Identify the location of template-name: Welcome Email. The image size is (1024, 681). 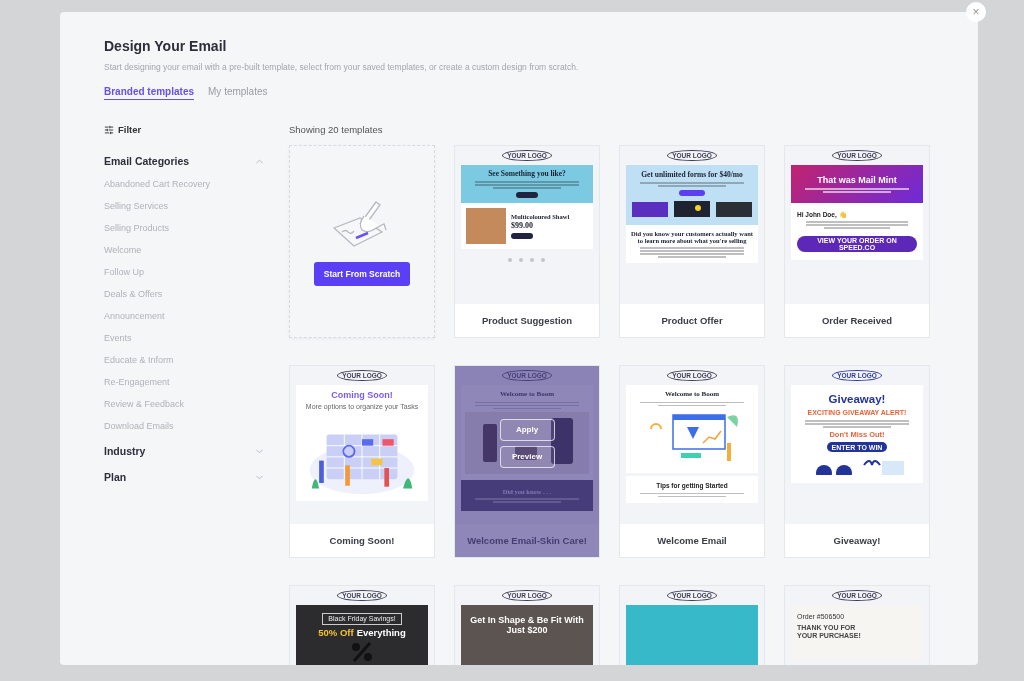
(692, 541).